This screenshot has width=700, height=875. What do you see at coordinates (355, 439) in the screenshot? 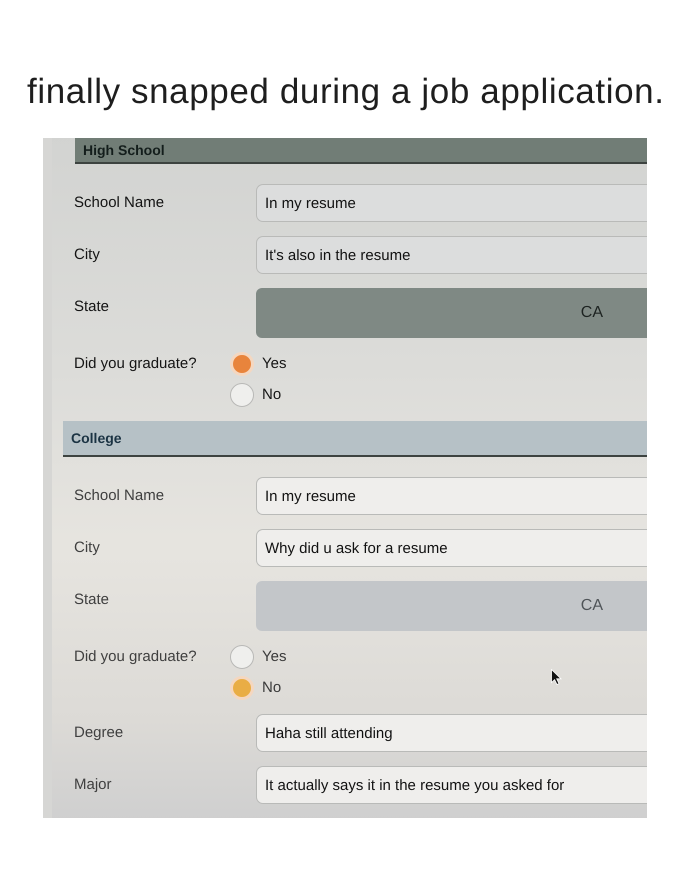
I see `section-header: College` at bounding box center [355, 439].